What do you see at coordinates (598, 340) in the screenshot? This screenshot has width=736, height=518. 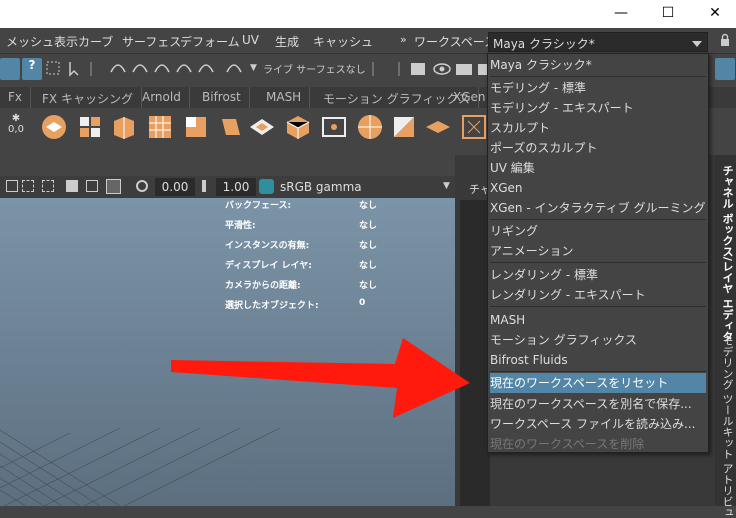 I see `dd-motion-graphics: モーション グラフィックス` at bounding box center [598, 340].